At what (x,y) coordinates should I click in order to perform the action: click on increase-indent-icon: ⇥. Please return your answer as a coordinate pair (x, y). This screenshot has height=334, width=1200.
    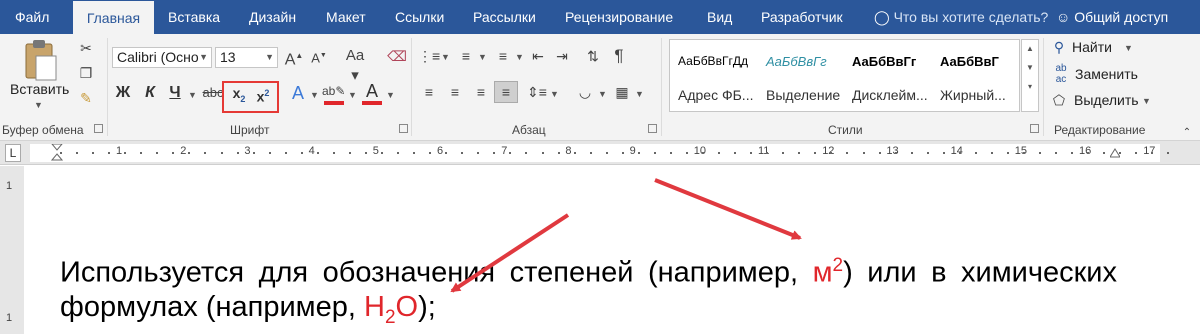
    Looking at the image, I should click on (562, 56).